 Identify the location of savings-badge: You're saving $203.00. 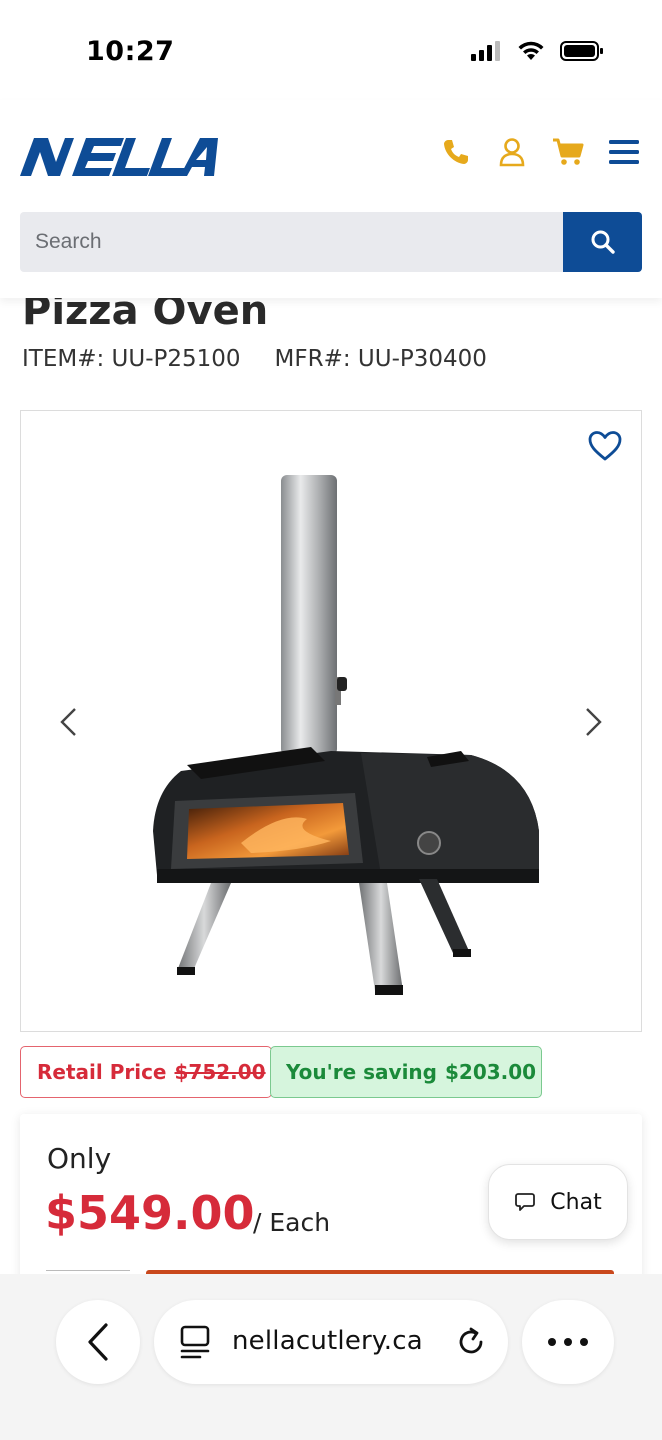
(406, 1072).